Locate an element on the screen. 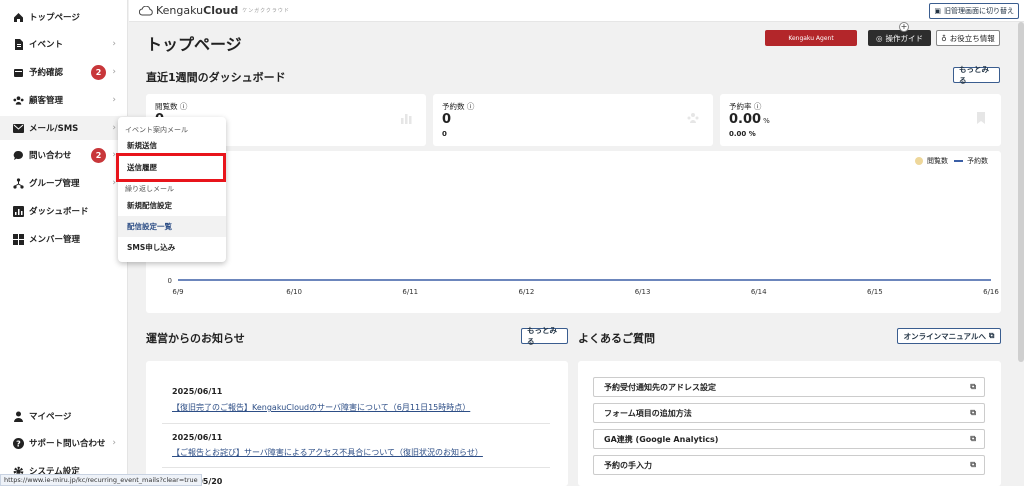 The height and width of the screenshot is (486, 1024). sidebar-item-reservation: 予約確認 2 › is located at coordinates (64, 72).